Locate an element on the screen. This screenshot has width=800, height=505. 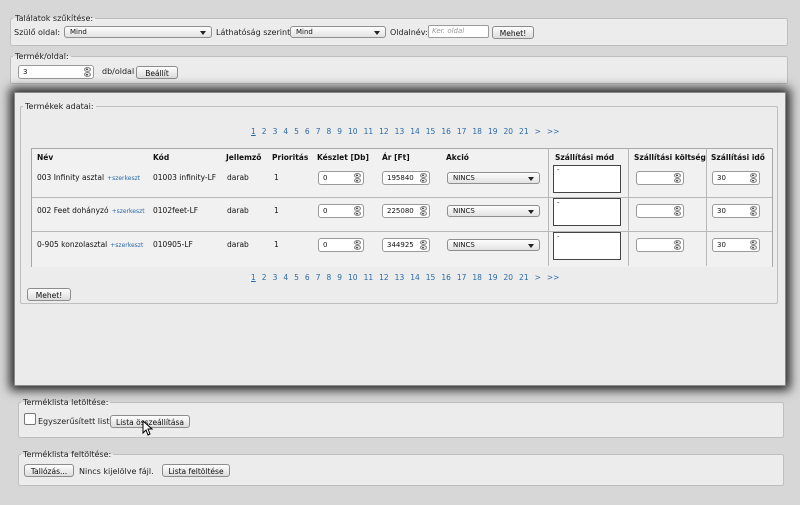
number-stepper: 344925 is located at coordinates (406, 245).